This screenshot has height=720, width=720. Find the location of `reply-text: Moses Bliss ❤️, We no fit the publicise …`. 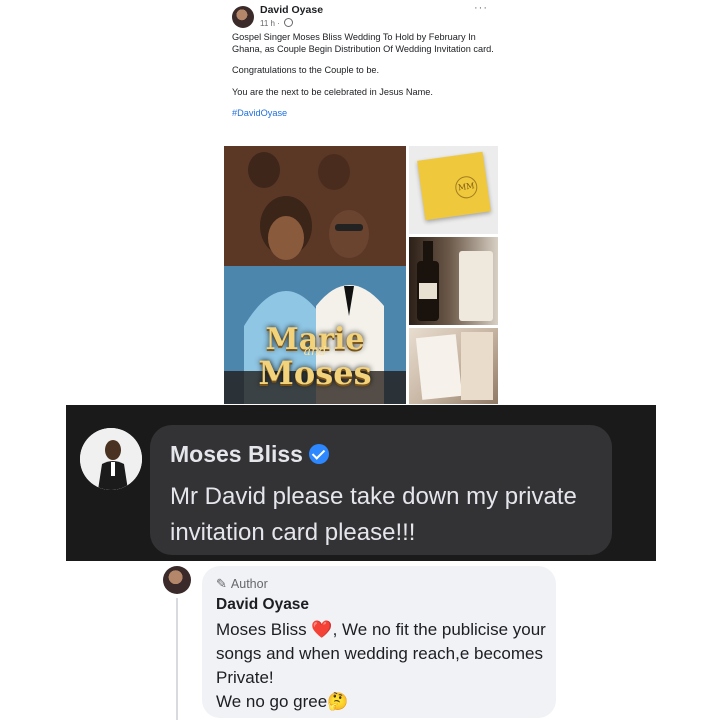

reply-text: Moses Bliss ❤️, We no fit the publicise … is located at coordinates (381, 666).